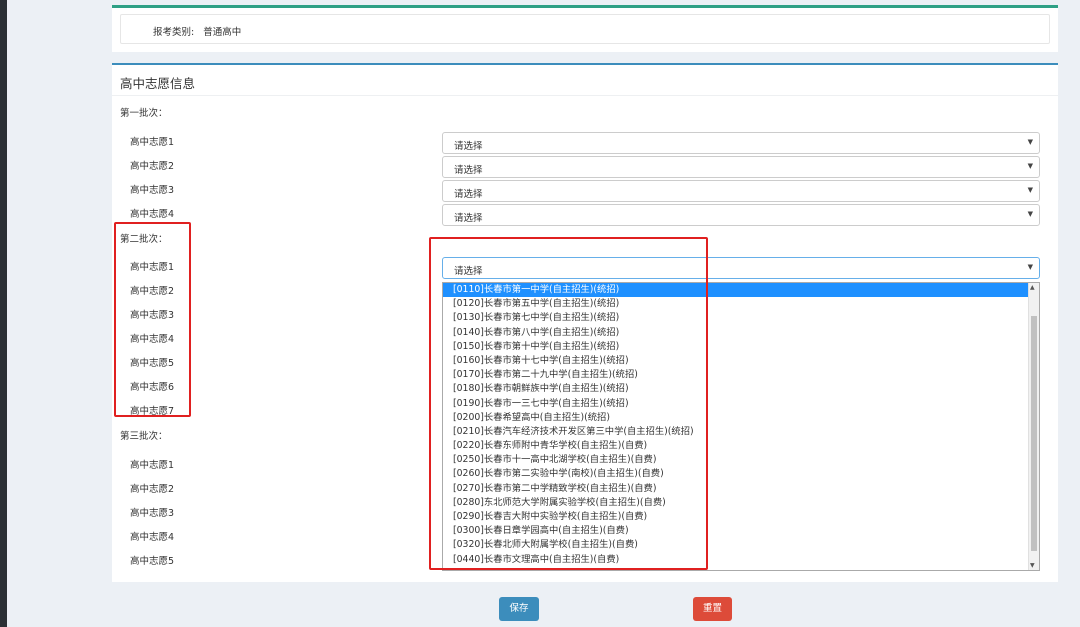  Describe the element at coordinates (144, 113) in the screenshot. I see `batch-1-label: 第一批次：` at that location.